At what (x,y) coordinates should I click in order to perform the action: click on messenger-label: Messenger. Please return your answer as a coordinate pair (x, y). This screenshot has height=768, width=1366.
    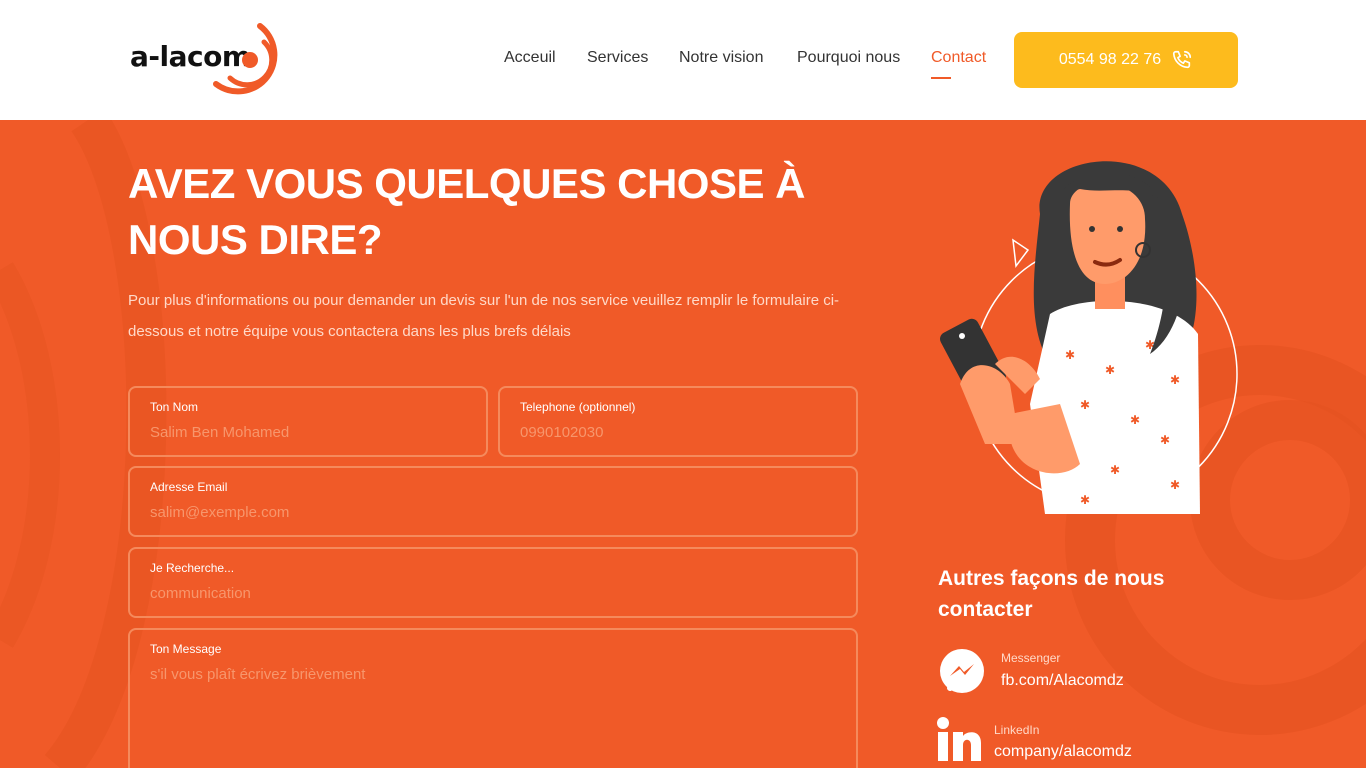
    Looking at the image, I should click on (1031, 658).